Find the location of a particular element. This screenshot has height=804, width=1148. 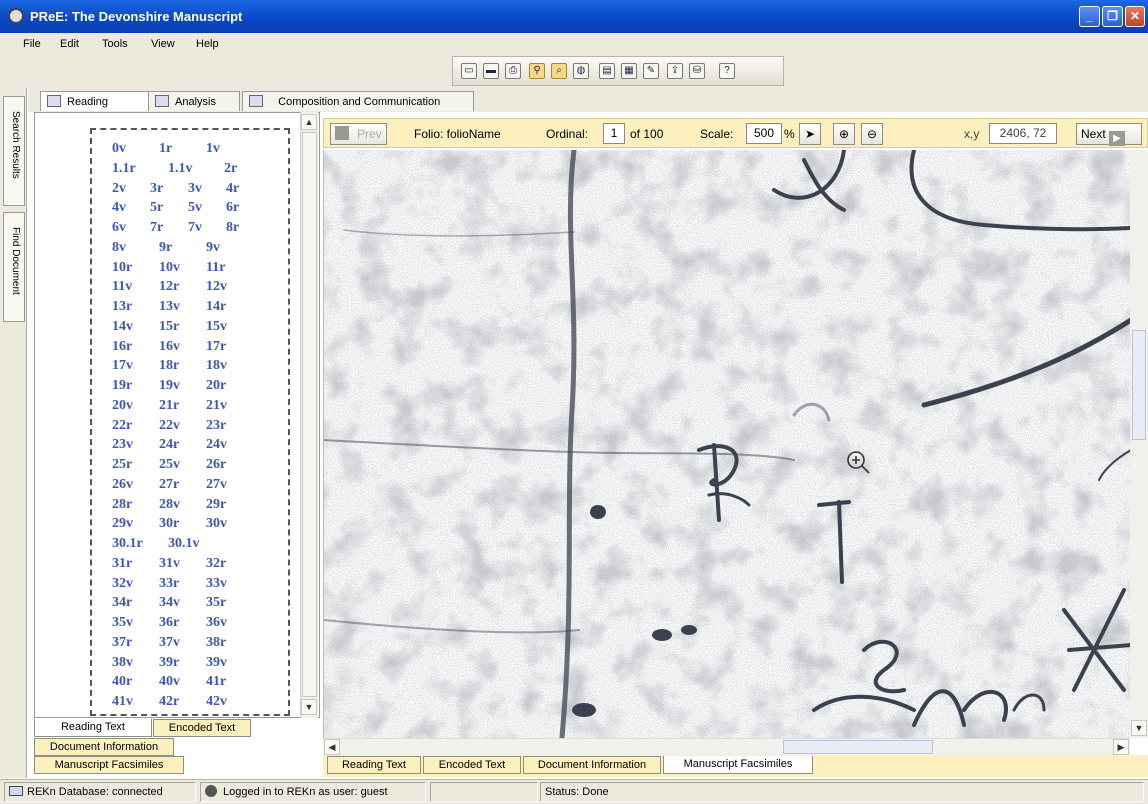

folio-link: 21r is located at coordinates (169, 406).